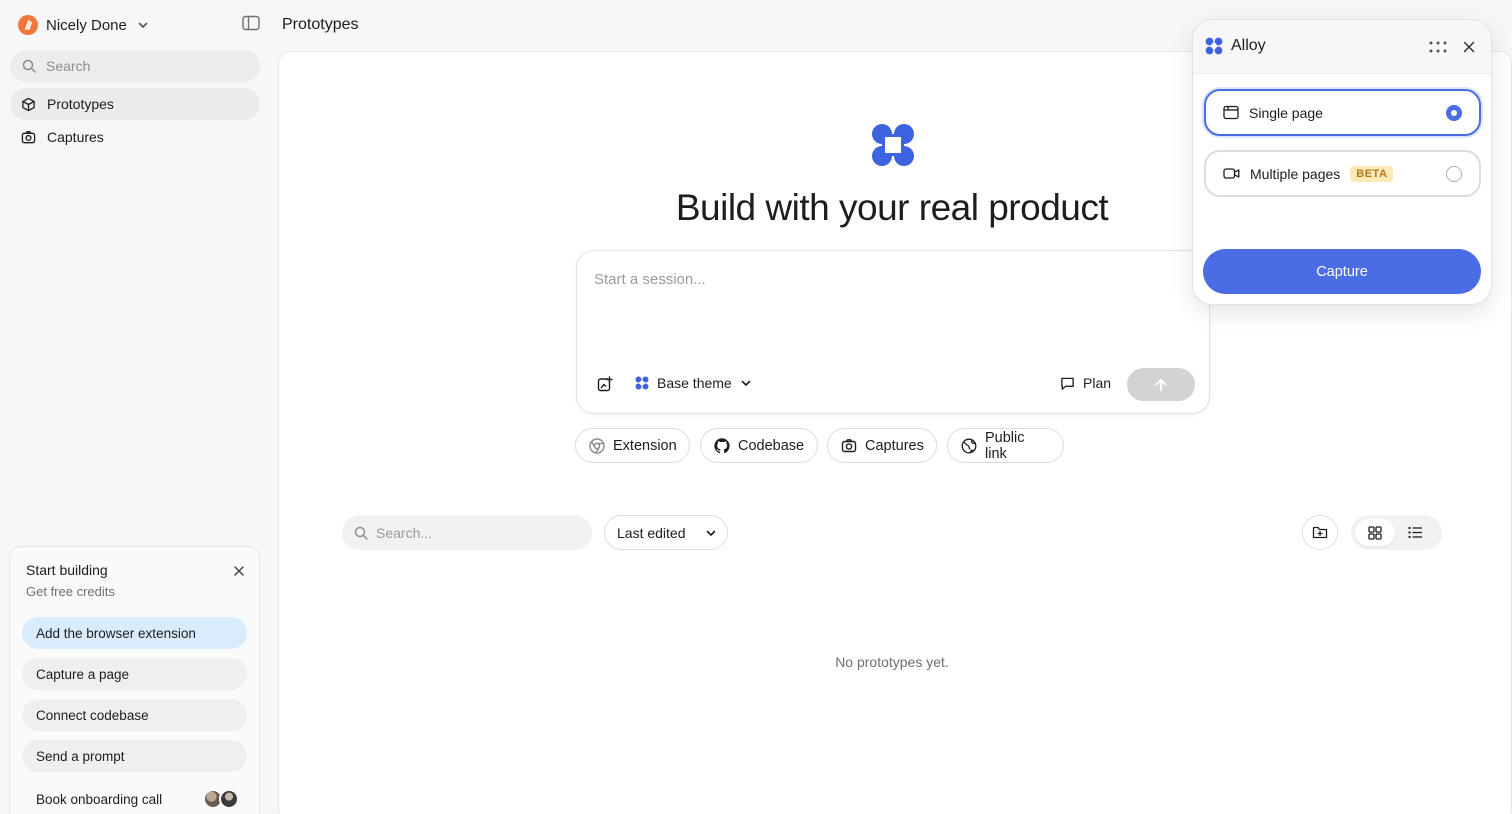 Image resolution: width=1512 pixels, height=814 pixels. Describe the element at coordinates (1231, 173) in the screenshot. I see `video-icon` at that location.